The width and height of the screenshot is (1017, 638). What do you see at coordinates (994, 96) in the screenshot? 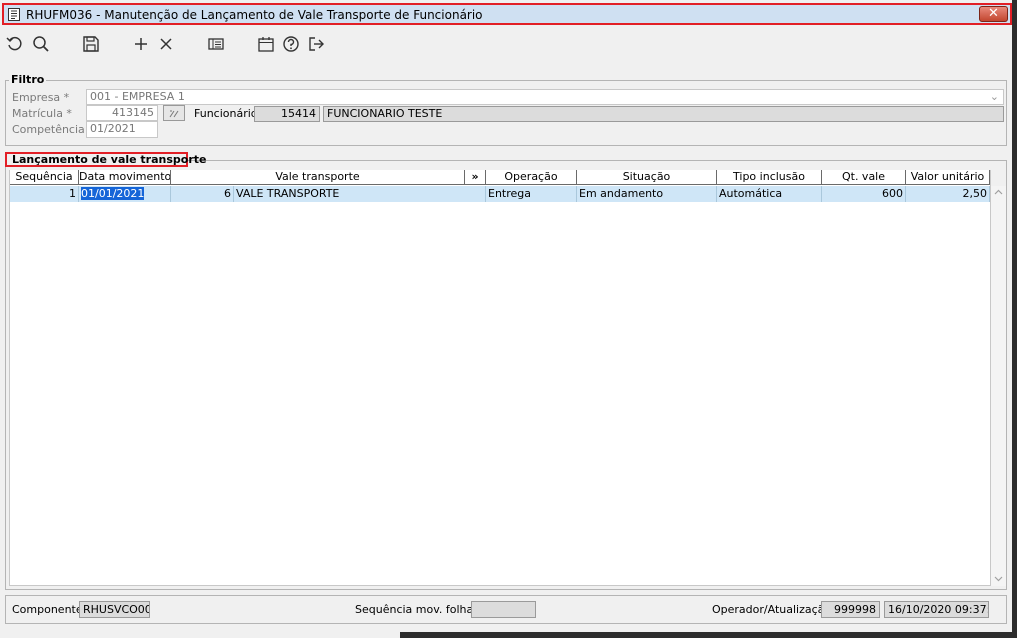
I see `chevron-down-icon: ⌄` at bounding box center [994, 96].